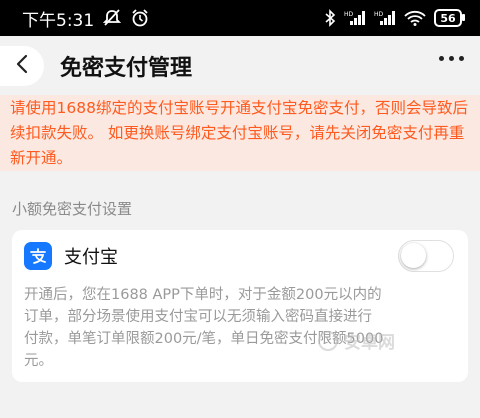  I want to click on mute-icon, so click(112, 18).